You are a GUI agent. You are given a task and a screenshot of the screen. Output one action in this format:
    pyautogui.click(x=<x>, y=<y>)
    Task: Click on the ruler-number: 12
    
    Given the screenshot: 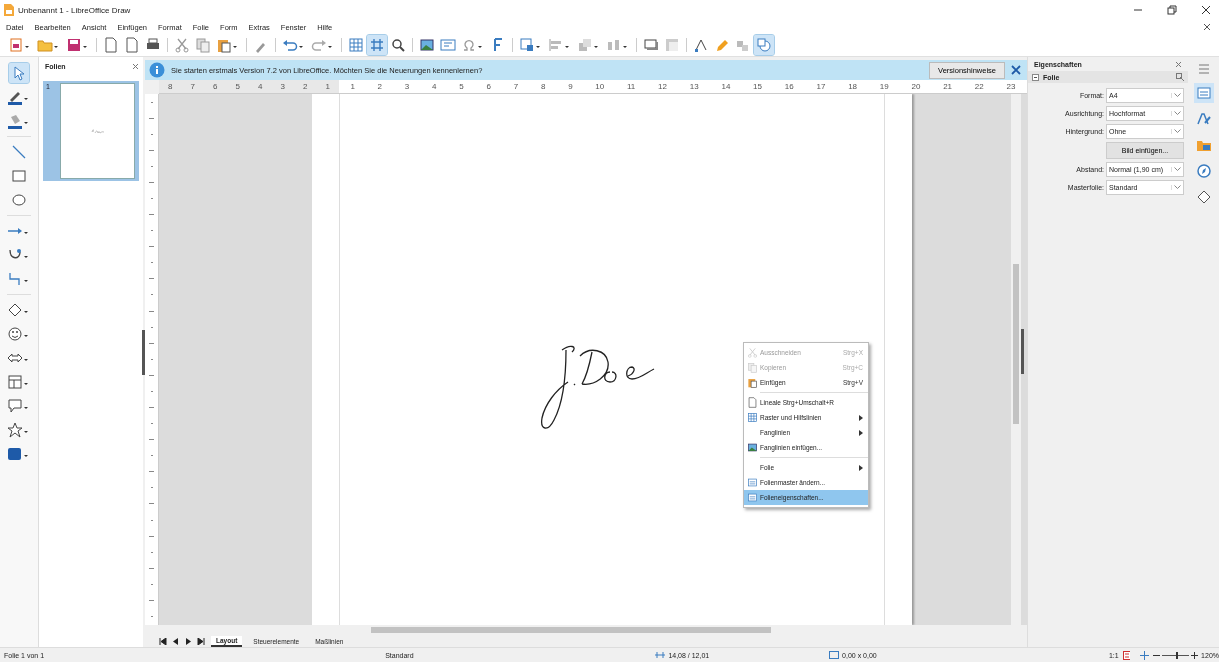 What is the action you would take?
    pyautogui.click(x=662, y=87)
    